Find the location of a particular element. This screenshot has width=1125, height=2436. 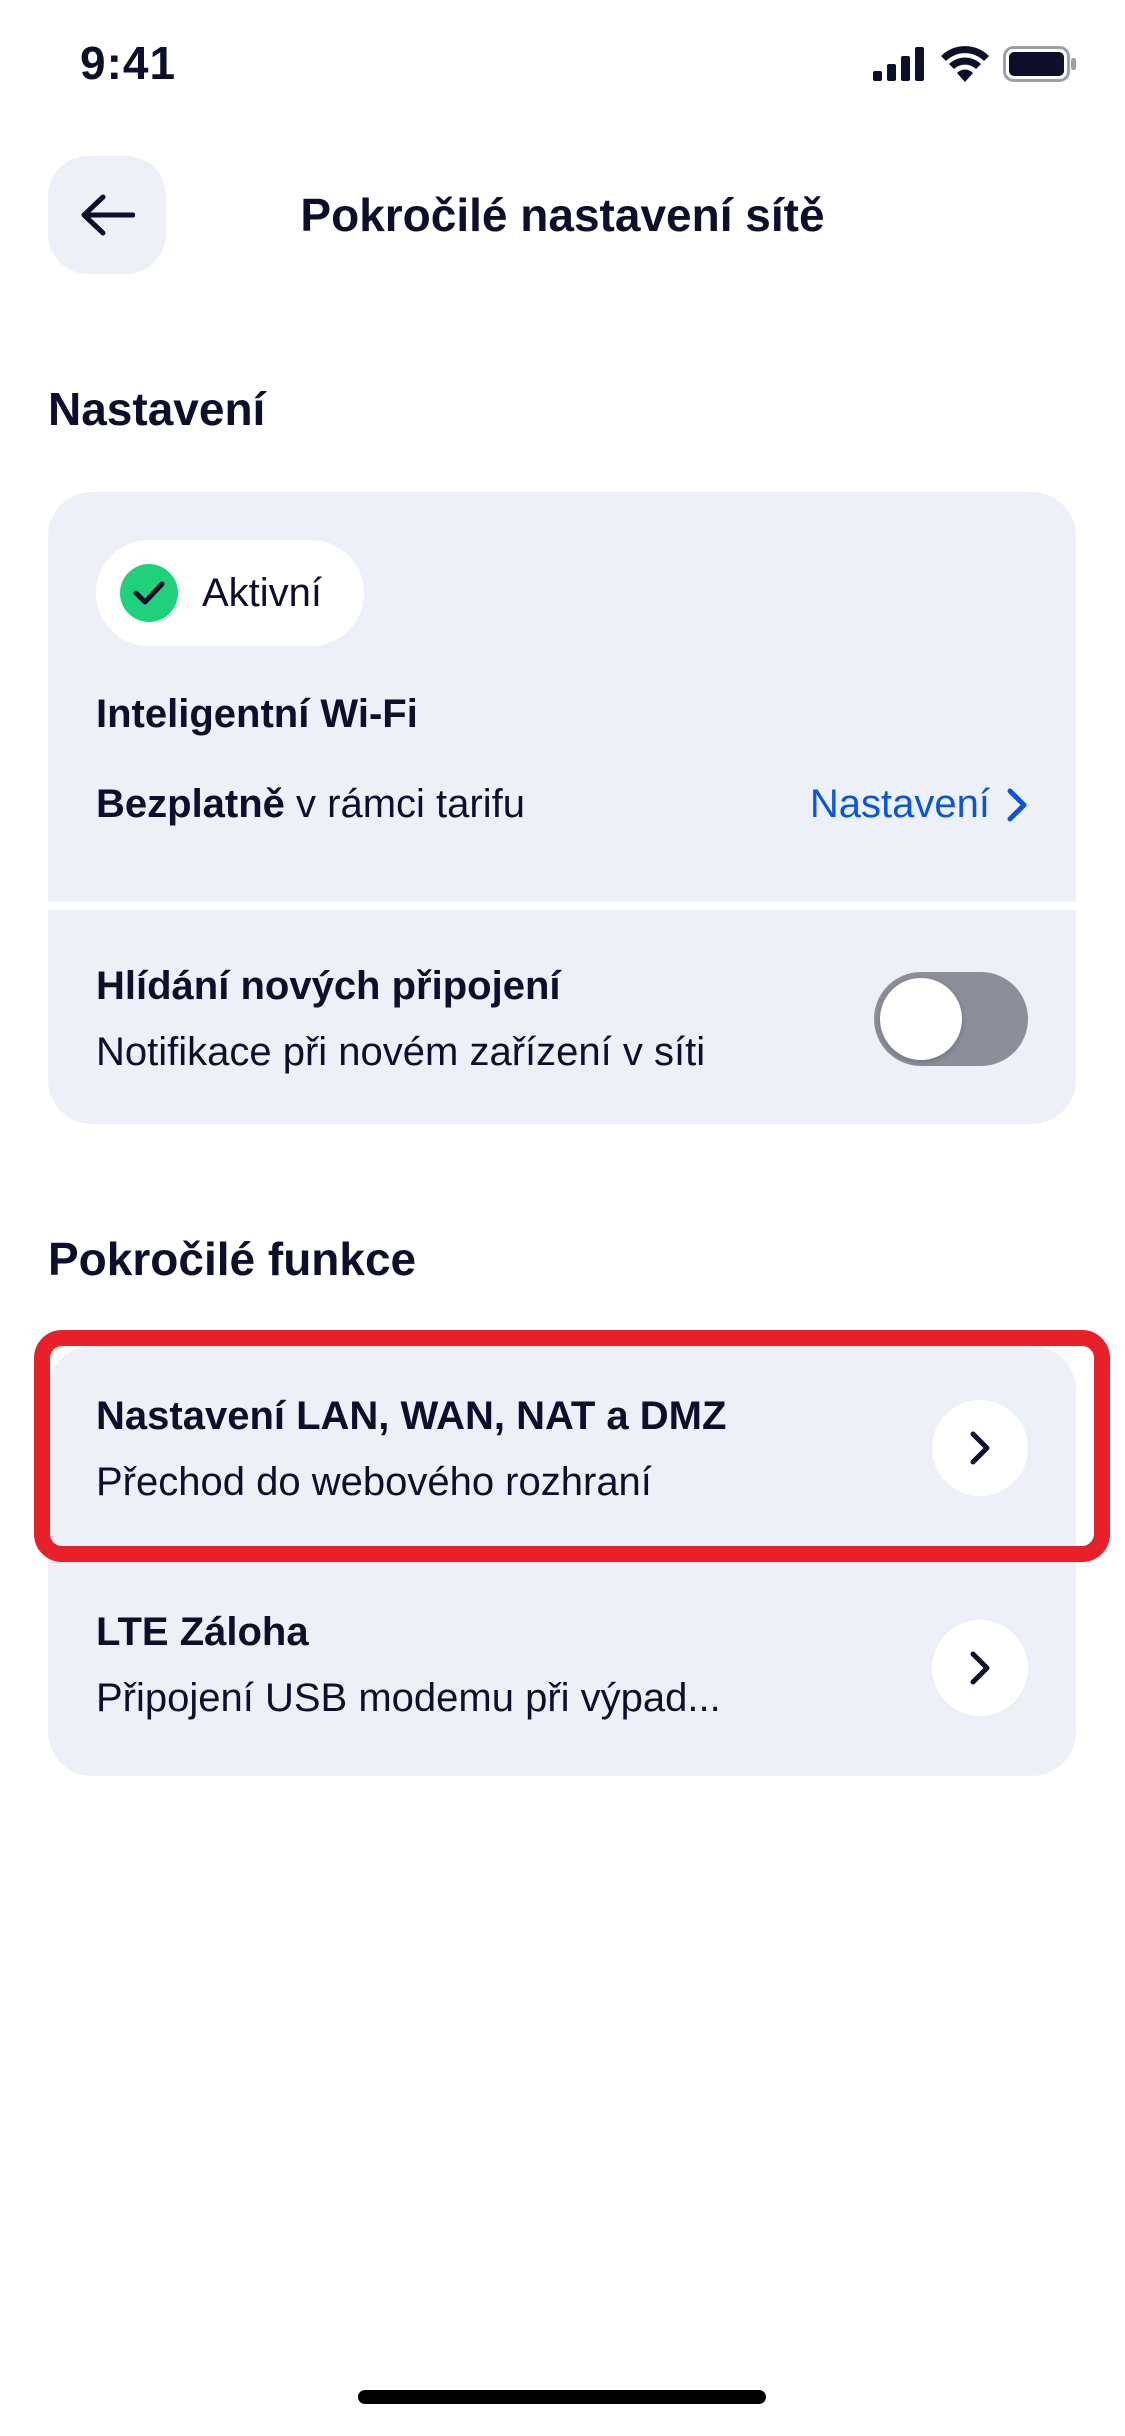

status-badge: Aktivní is located at coordinates (230, 593).